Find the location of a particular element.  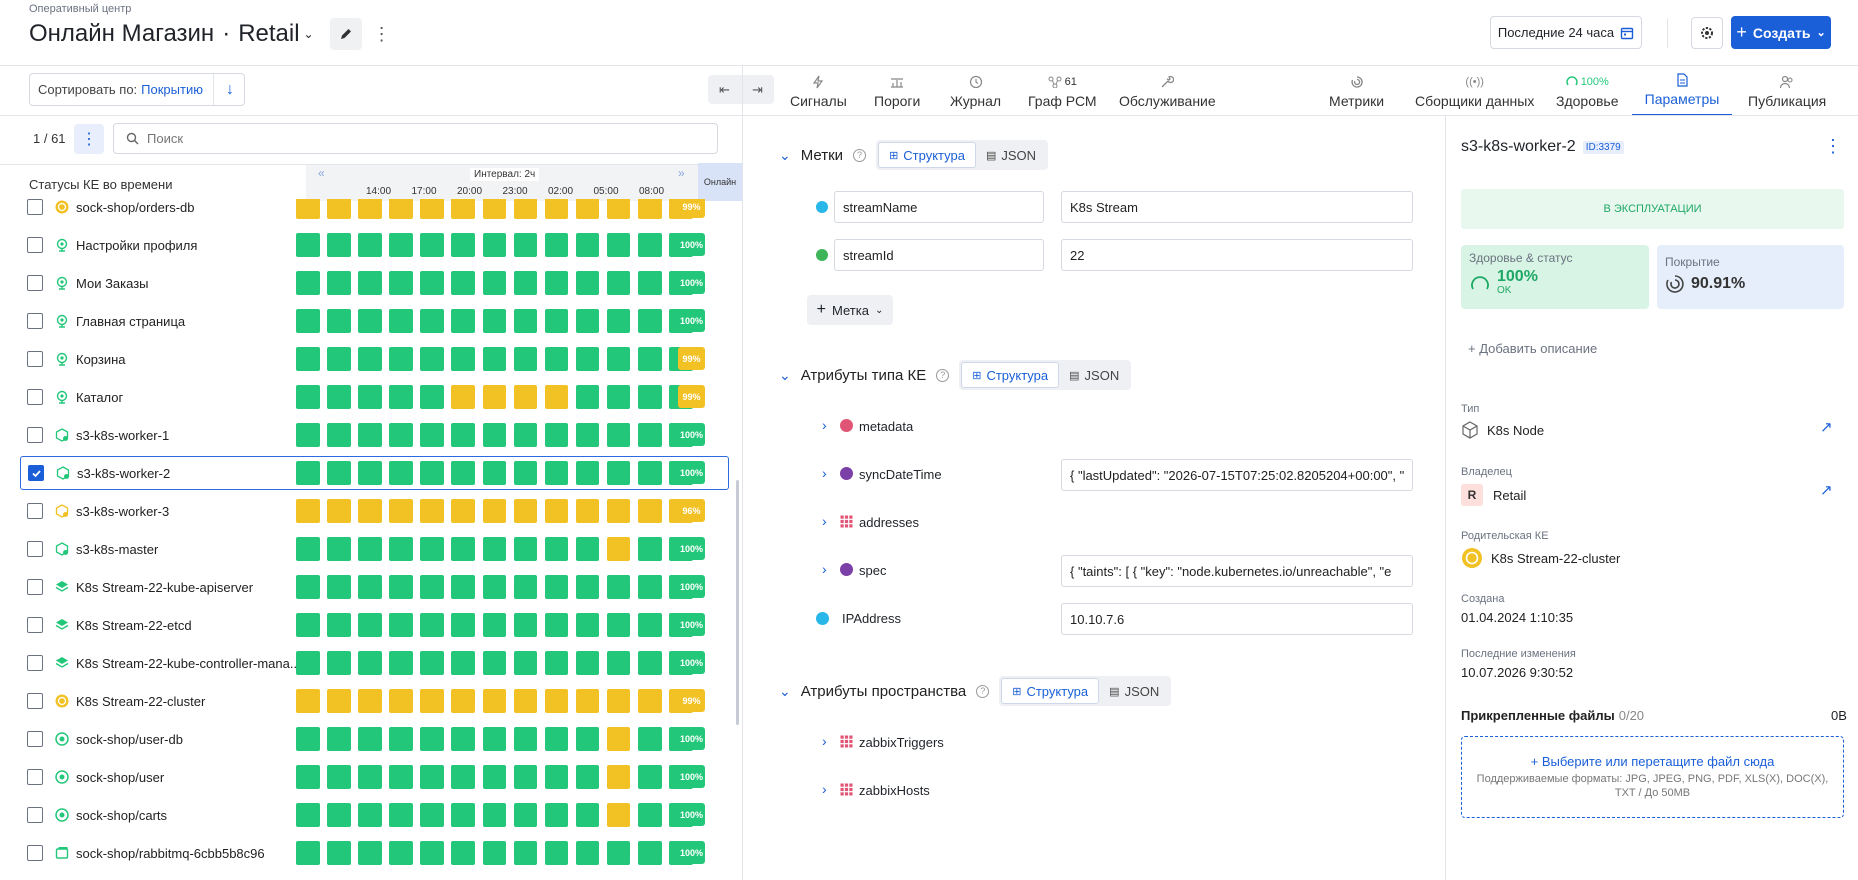

coverage-card: Покрытие 90.91% is located at coordinates (1750, 277).